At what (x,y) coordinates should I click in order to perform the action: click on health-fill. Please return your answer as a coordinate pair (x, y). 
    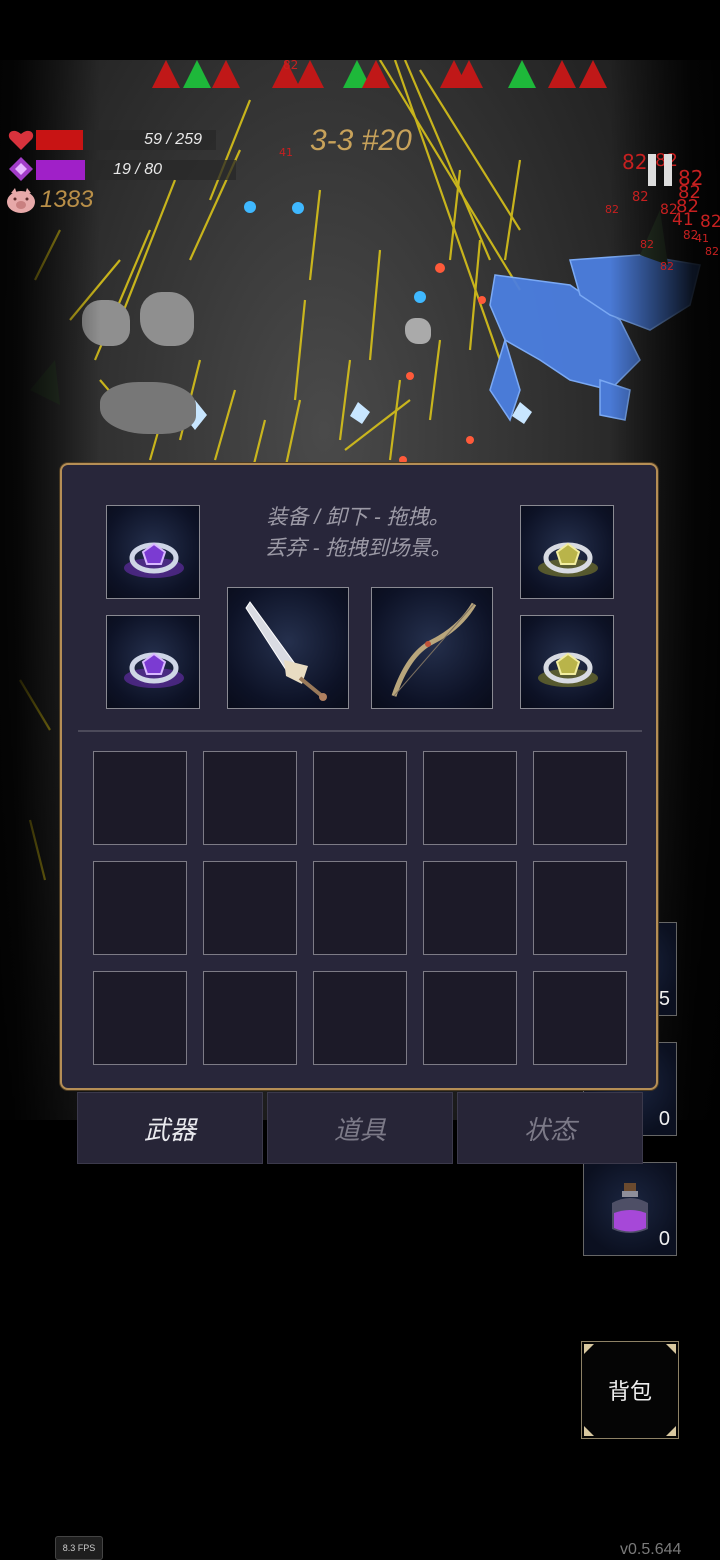
    Looking at the image, I should click on (59, 140).